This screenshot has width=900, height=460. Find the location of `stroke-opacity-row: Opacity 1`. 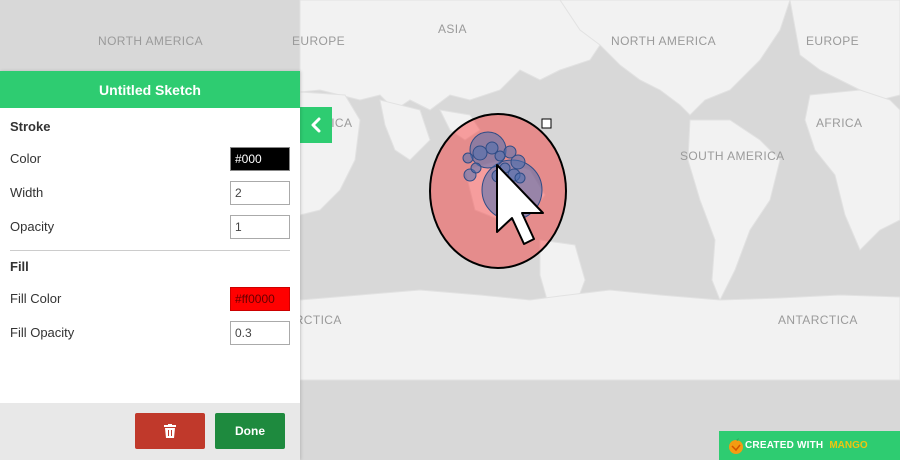

stroke-opacity-row: Opacity 1 is located at coordinates (150, 227).